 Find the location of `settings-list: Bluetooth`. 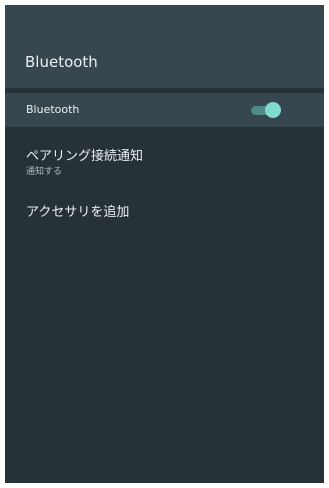

settings-list: Bluetooth is located at coordinates (164, 110).